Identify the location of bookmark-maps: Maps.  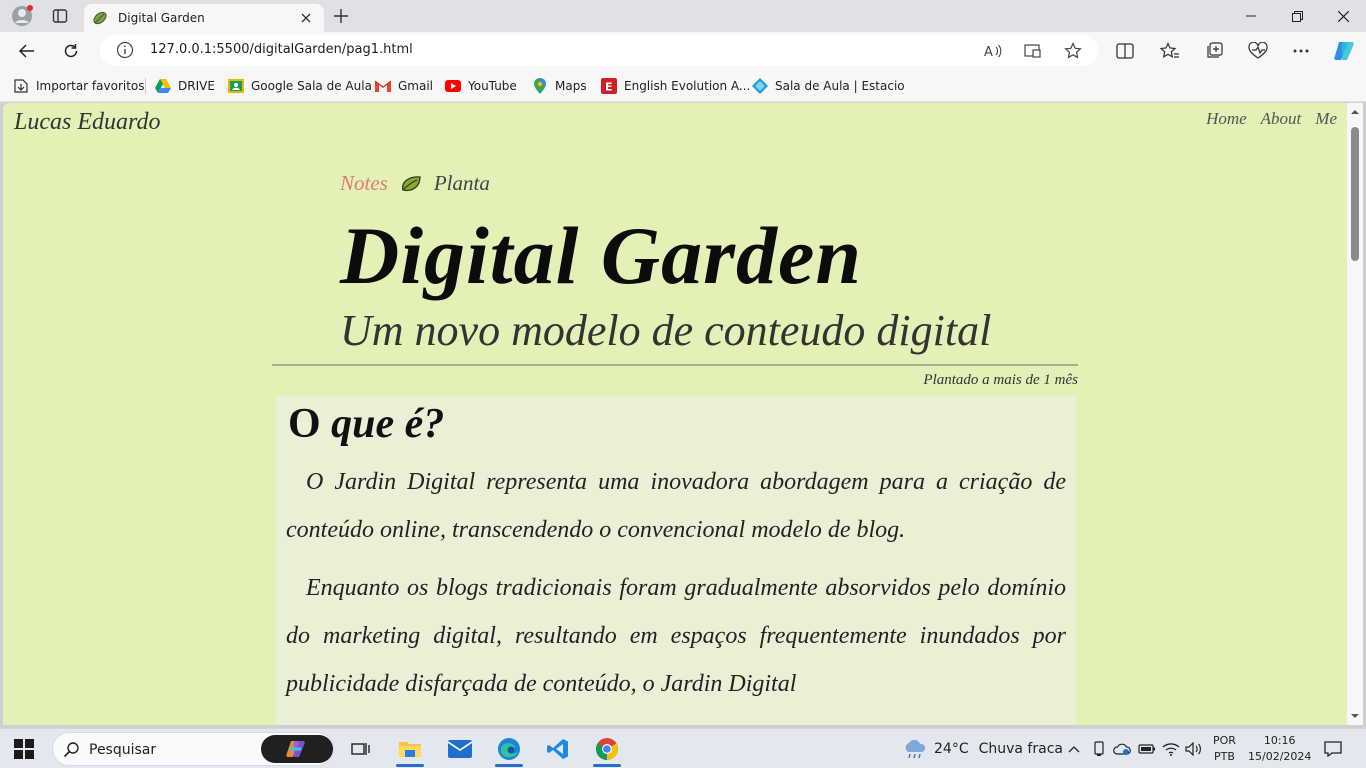
(559, 86).